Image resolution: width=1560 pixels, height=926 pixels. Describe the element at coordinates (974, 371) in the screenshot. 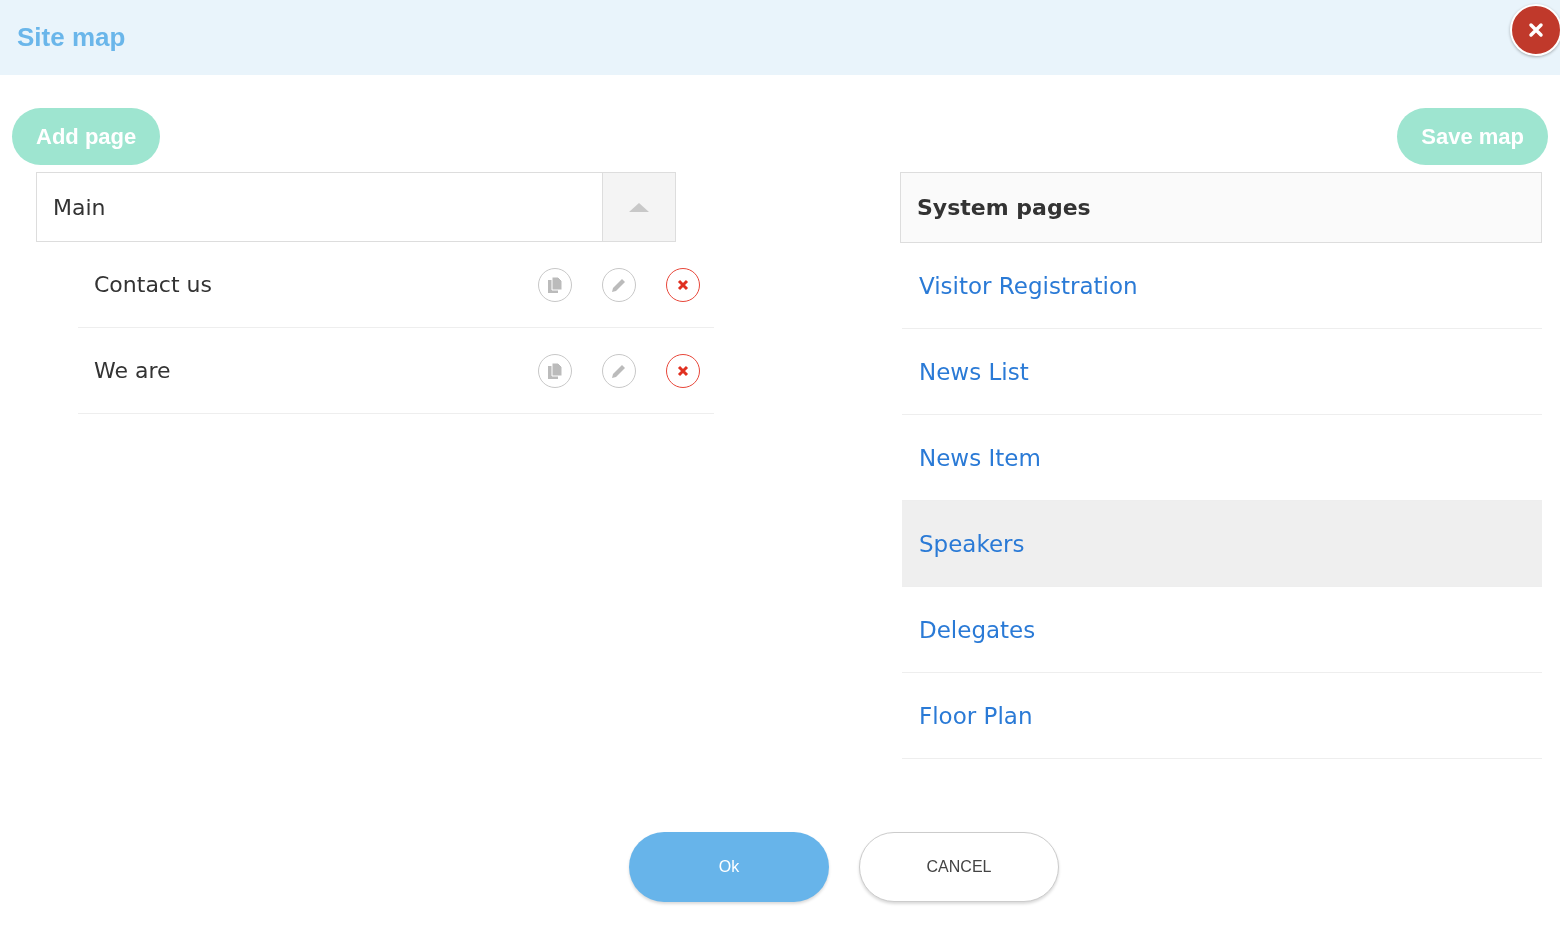

I see `page-link: News List` at that location.